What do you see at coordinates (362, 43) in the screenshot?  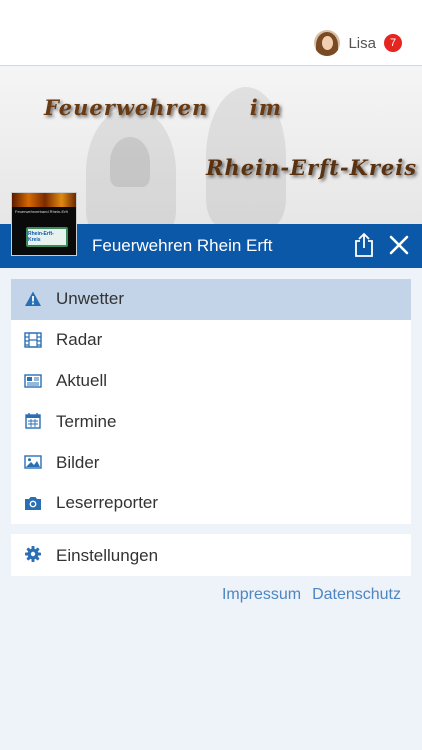 I see `user-name: Lisa` at bounding box center [362, 43].